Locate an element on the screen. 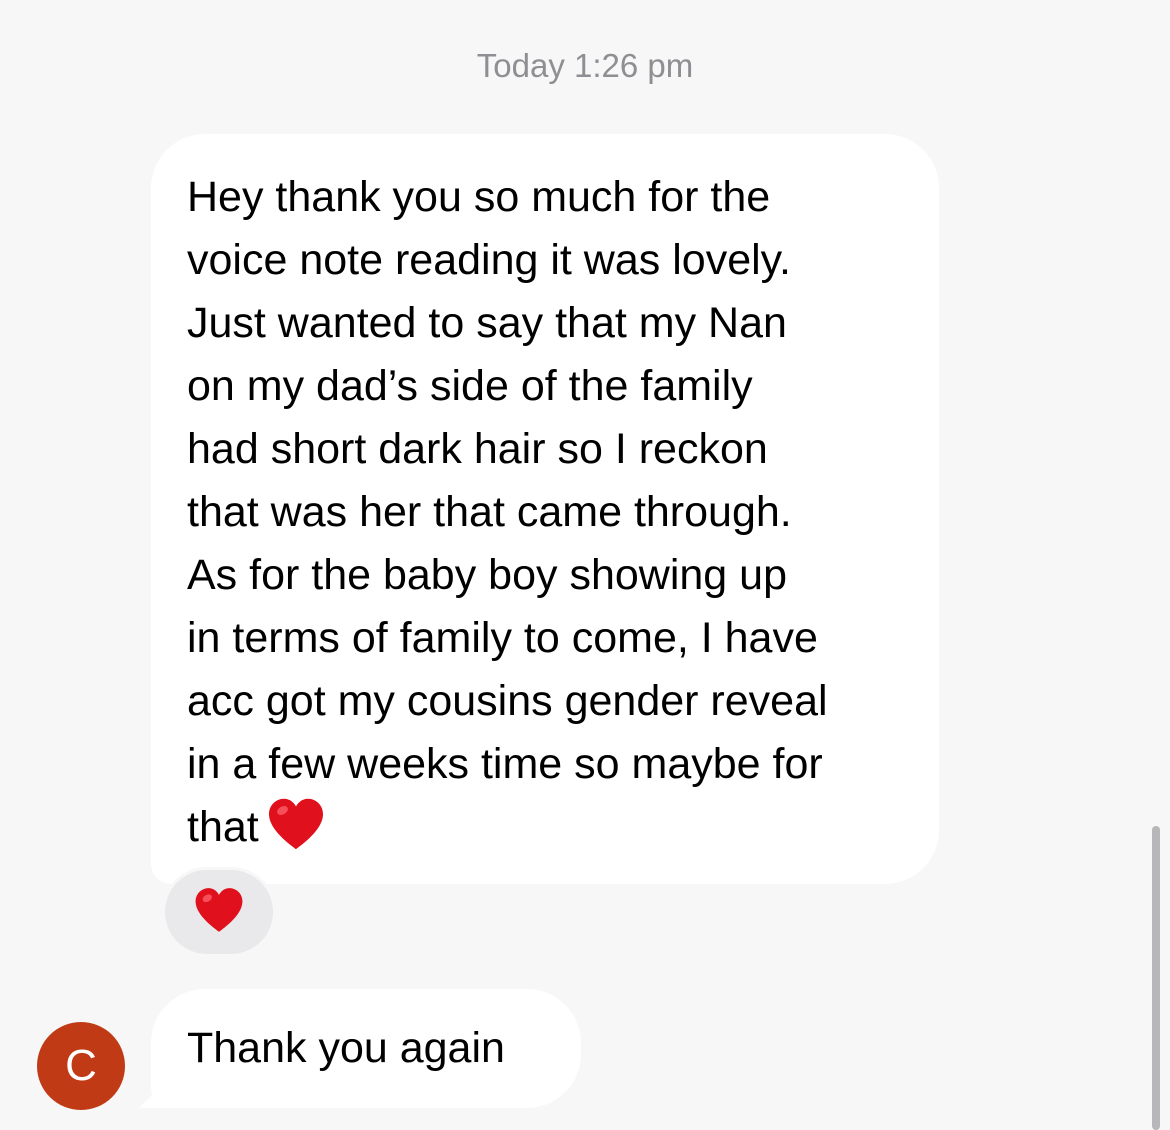  message-line: had short dark hair so I reckon is located at coordinates (477, 449).